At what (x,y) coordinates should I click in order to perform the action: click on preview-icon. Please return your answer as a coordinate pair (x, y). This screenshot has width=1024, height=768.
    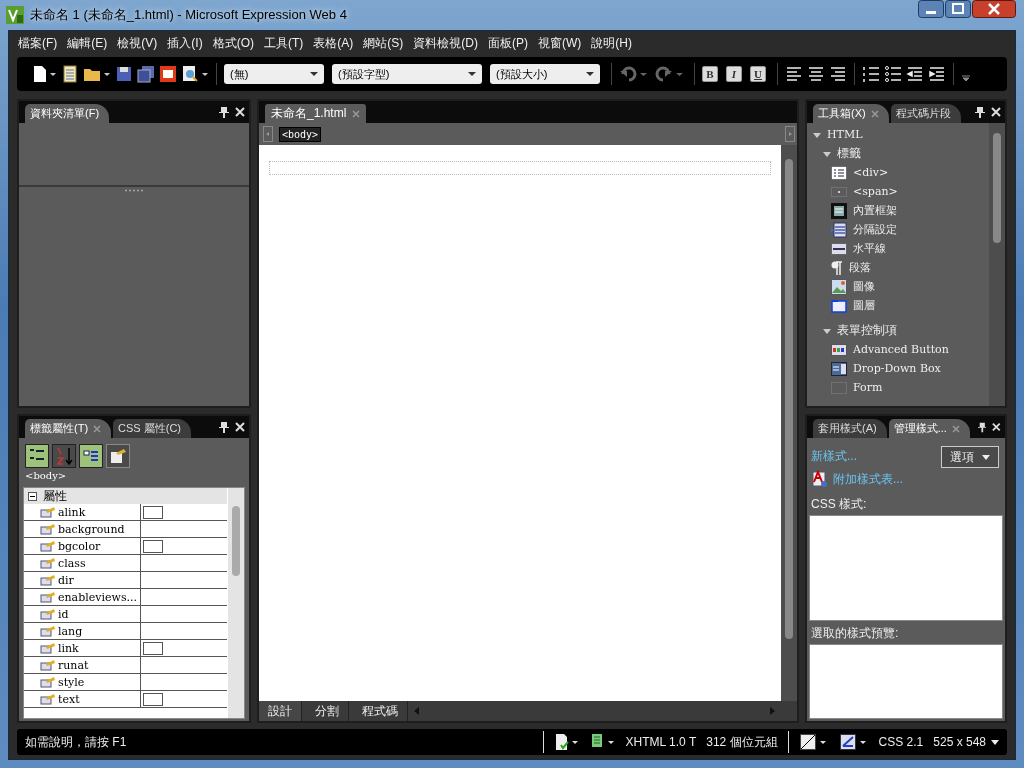
    Looking at the image, I should click on (195, 74).